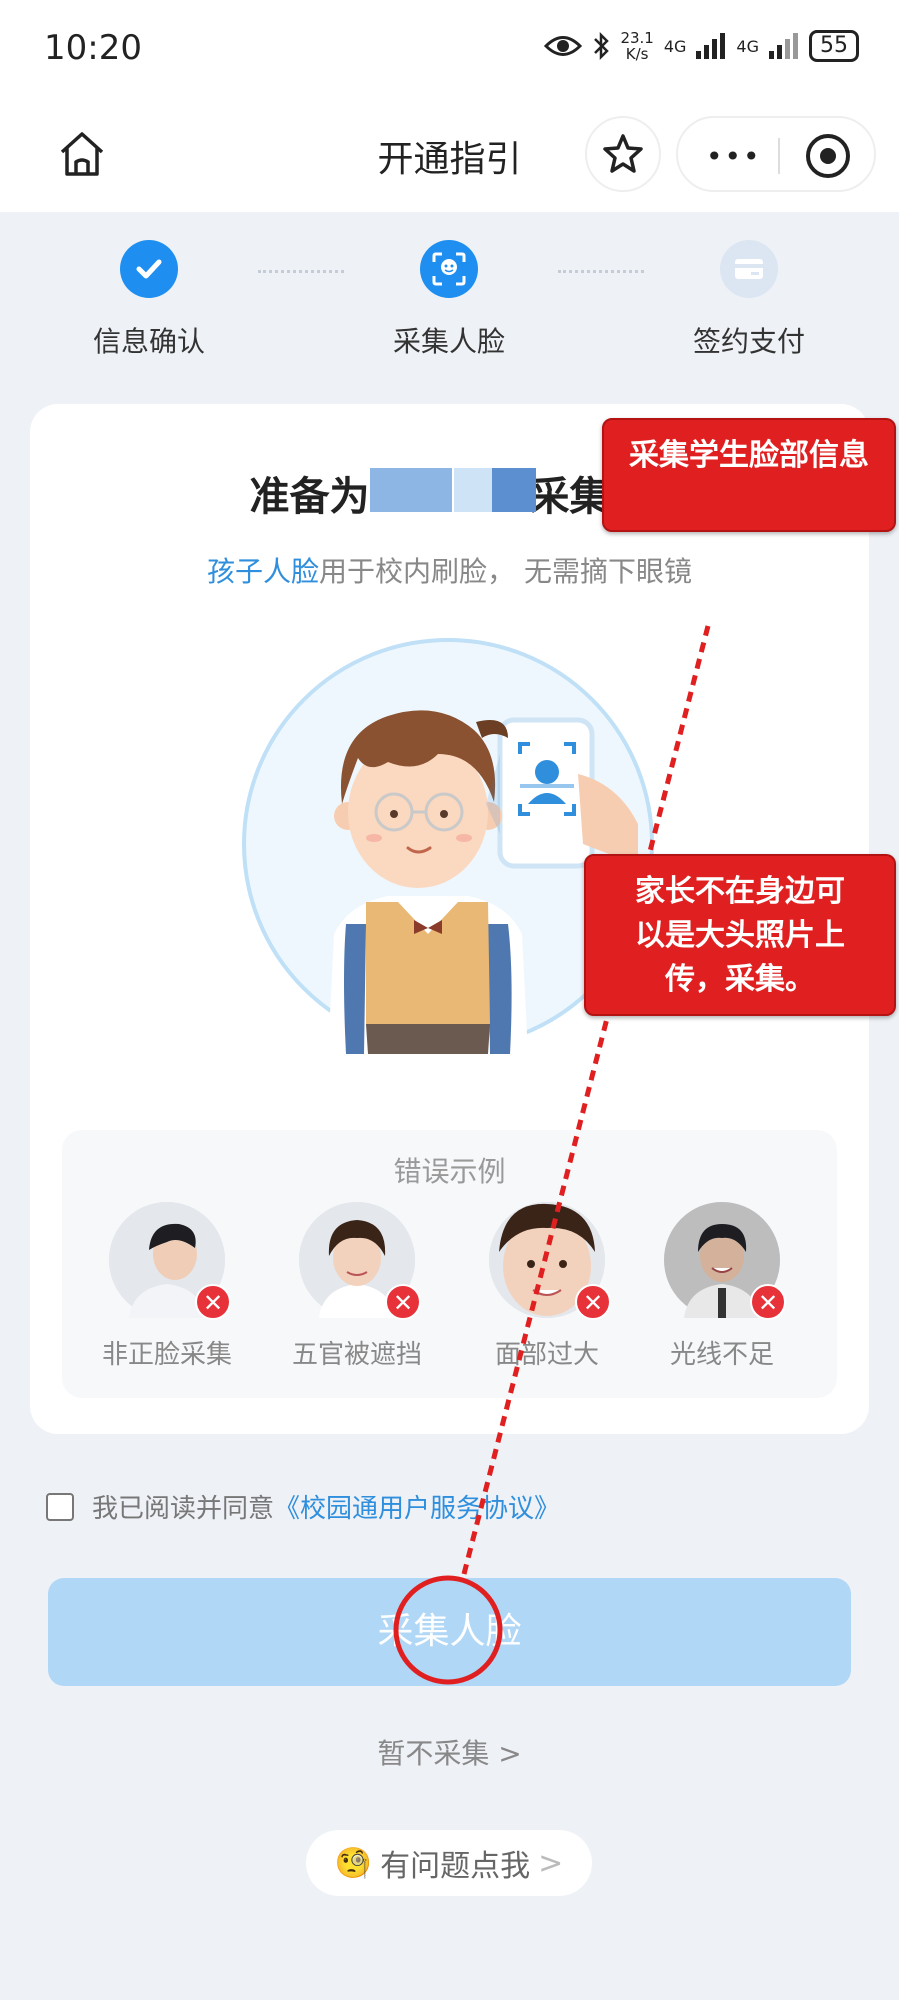  Describe the element at coordinates (60, 1506) in the screenshot. I see `agreement-checkbox` at that location.